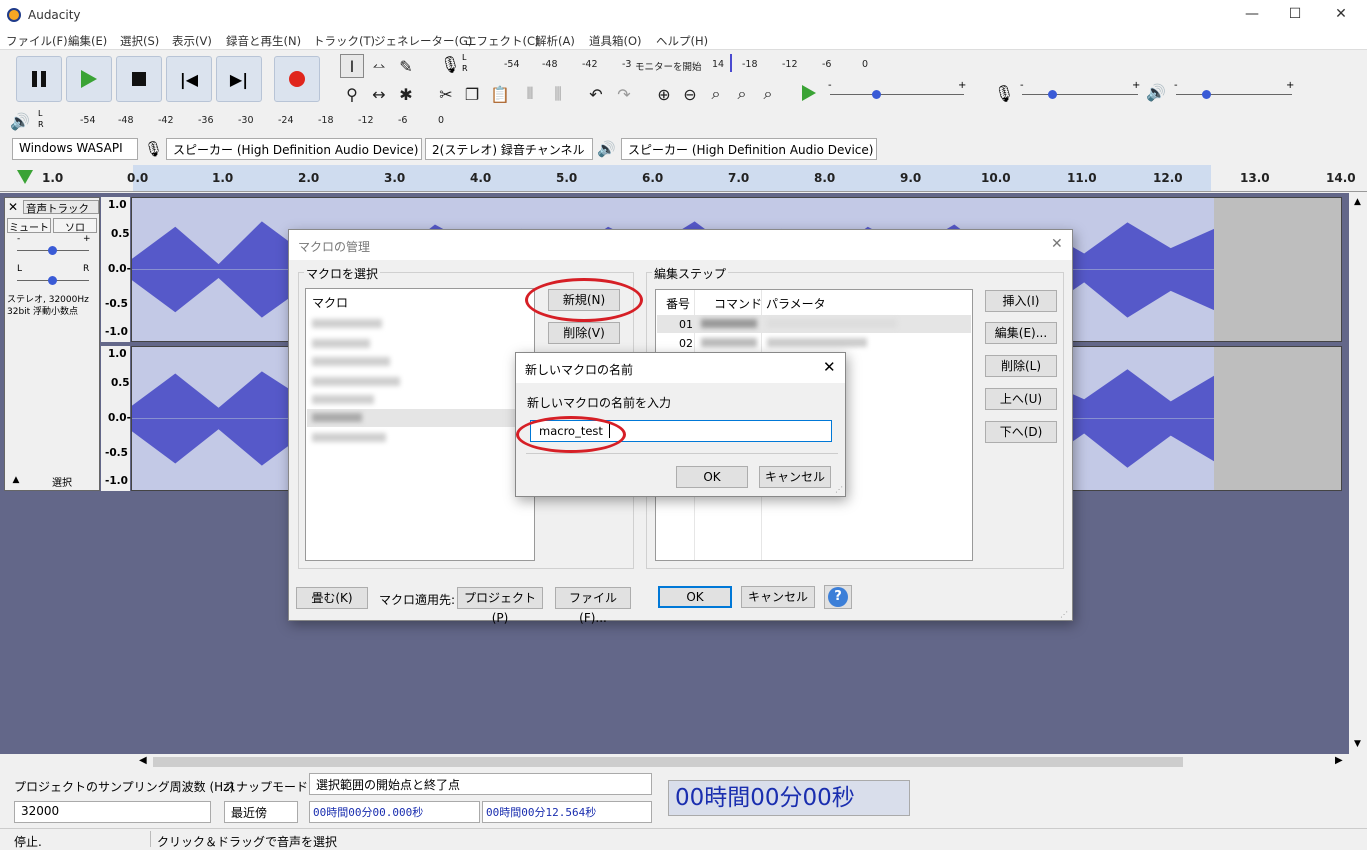 The height and width of the screenshot is (850, 1367). What do you see at coordinates (25, 177) in the screenshot?
I see `play-head-icon` at bounding box center [25, 177].